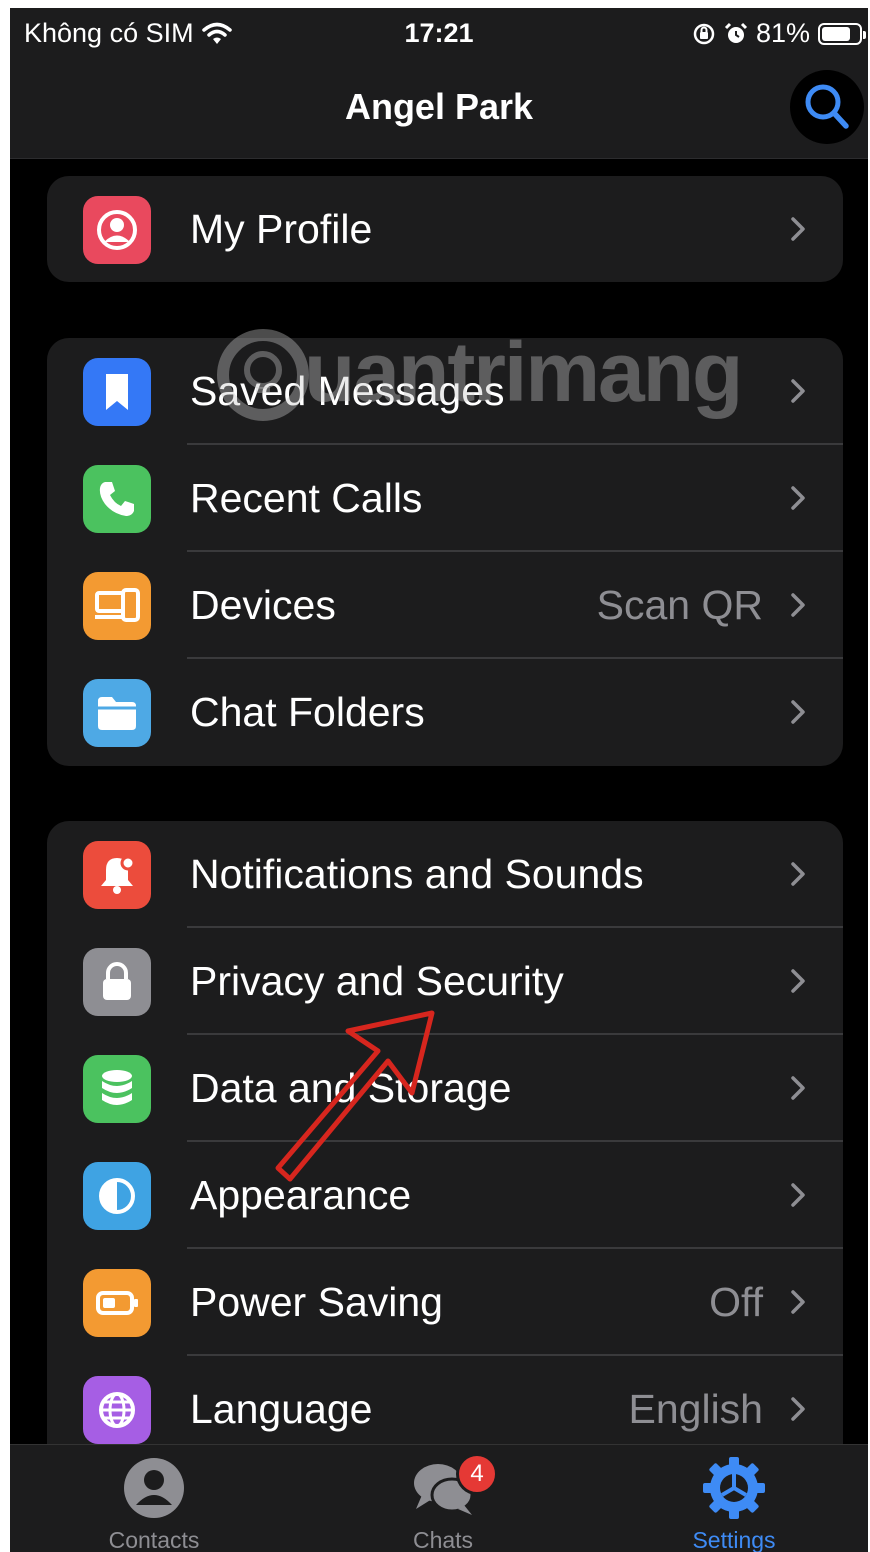 The height and width of the screenshot is (1552, 870). Describe the element at coordinates (445, 712) in the screenshot. I see `settings-row-chat-folders: Chat Folders` at that location.